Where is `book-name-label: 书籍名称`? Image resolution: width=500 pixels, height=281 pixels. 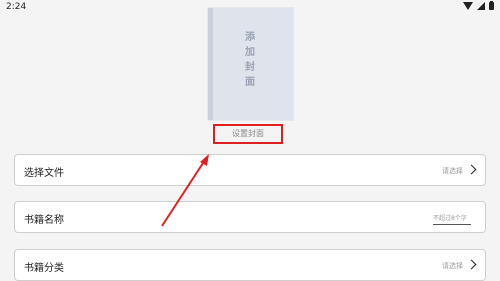 book-name-label: 书籍名称 is located at coordinates (44, 220).